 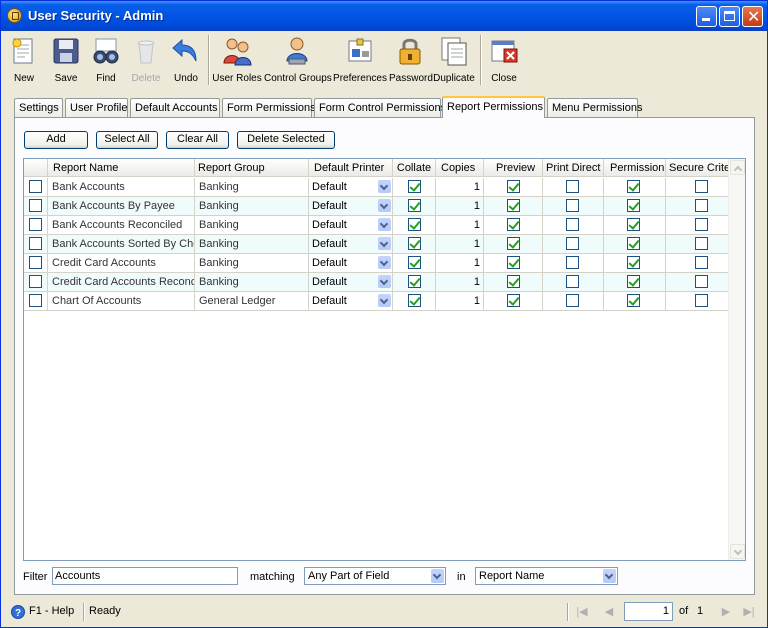 What do you see at coordinates (706, 16) in the screenshot?
I see `minimize-button` at bounding box center [706, 16].